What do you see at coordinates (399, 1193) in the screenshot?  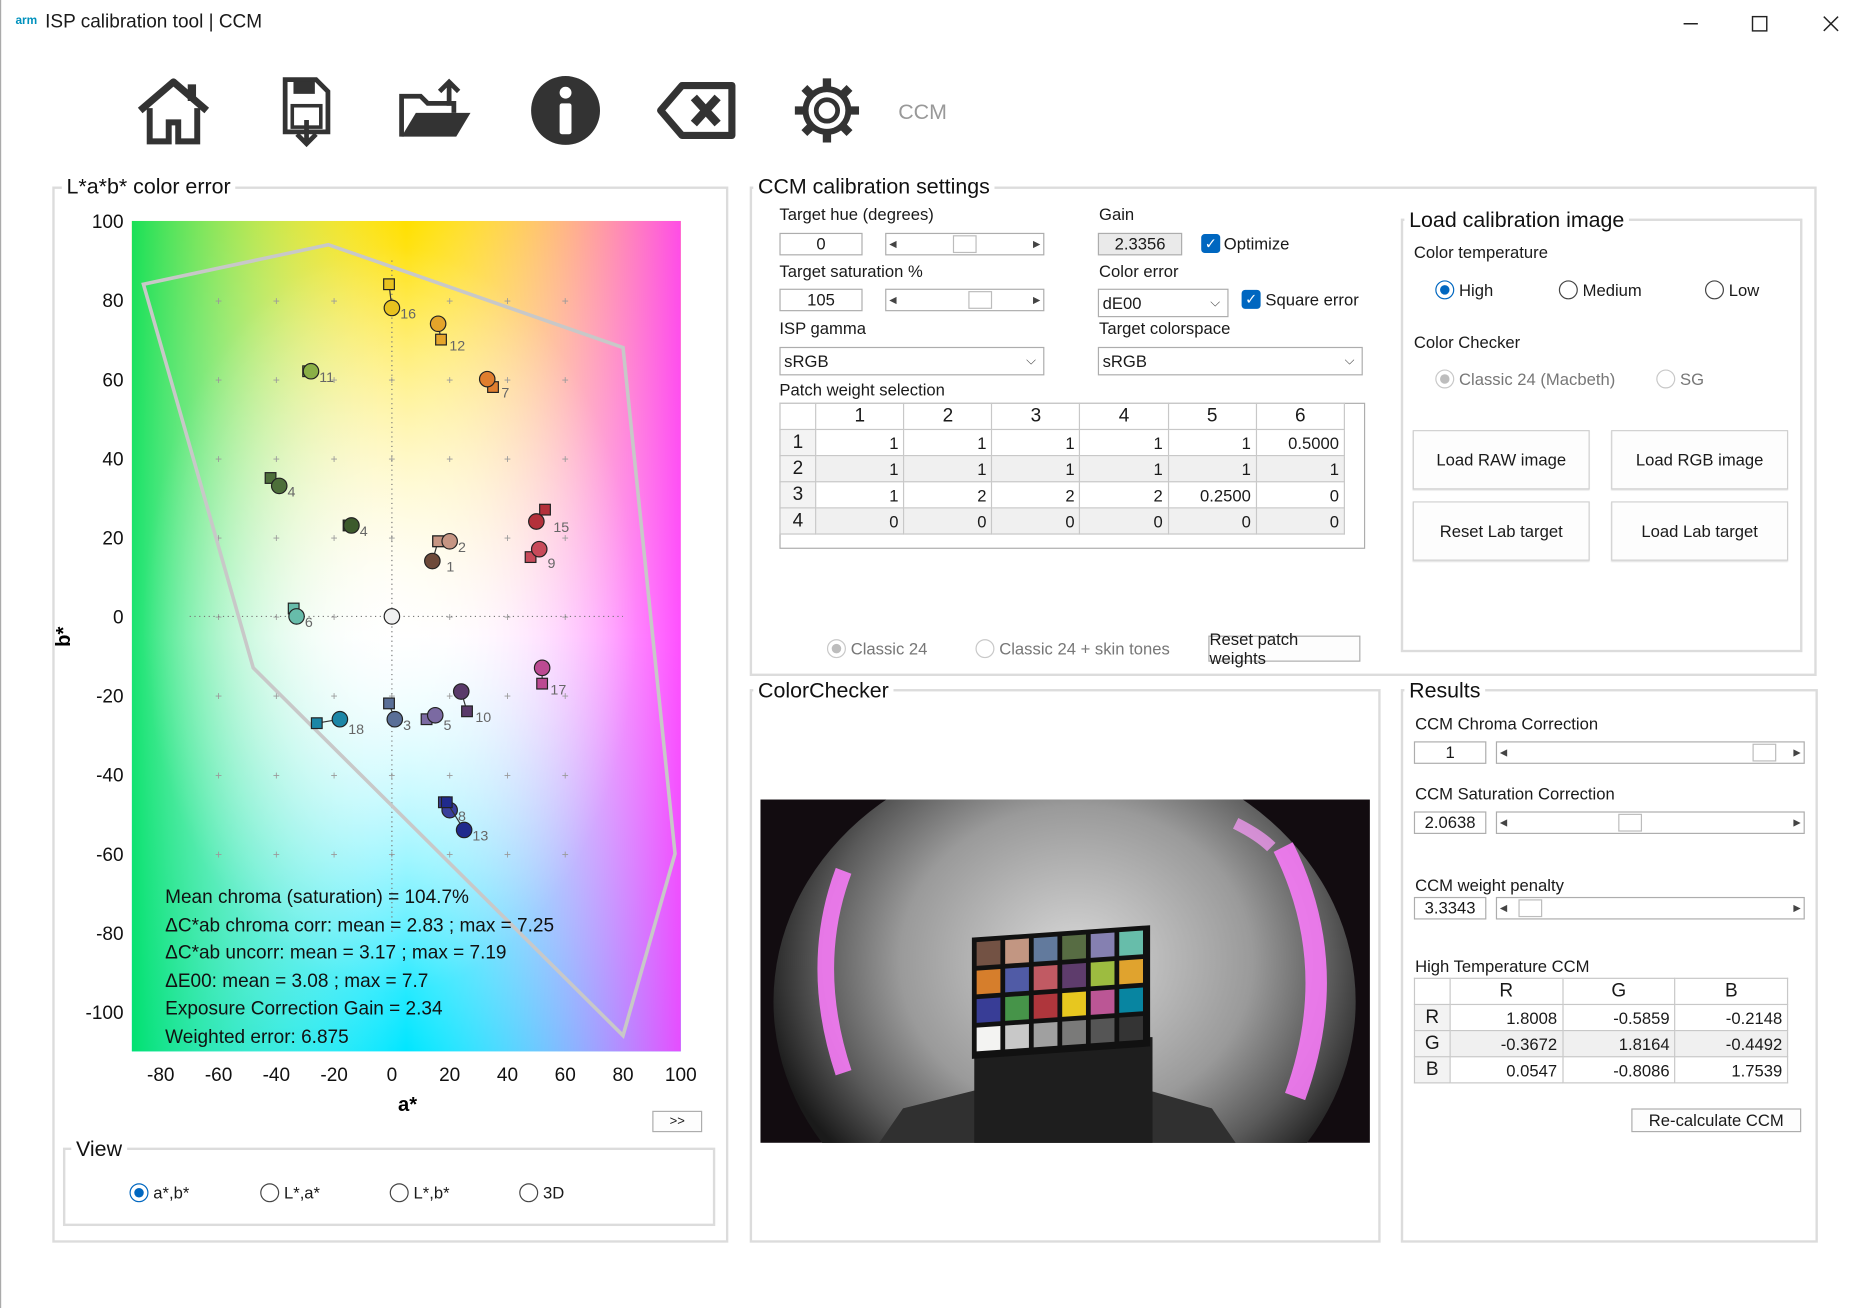 I see `view-radio-lb` at bounding box center [399, 1193].